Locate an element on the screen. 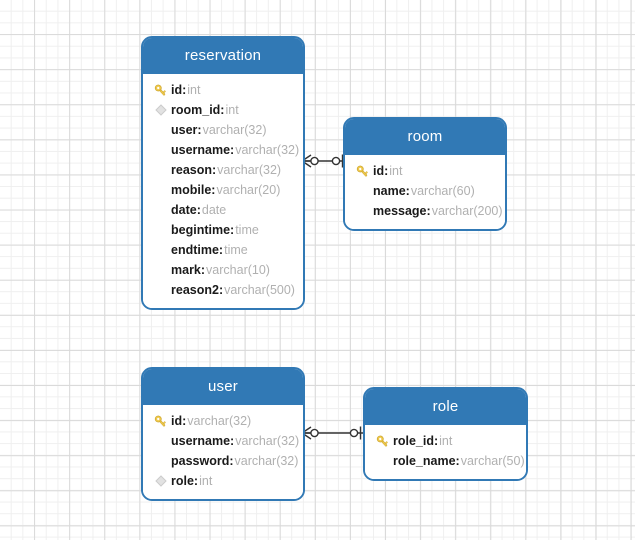  field-row: room_id: int is located at coordinates (223, 110).